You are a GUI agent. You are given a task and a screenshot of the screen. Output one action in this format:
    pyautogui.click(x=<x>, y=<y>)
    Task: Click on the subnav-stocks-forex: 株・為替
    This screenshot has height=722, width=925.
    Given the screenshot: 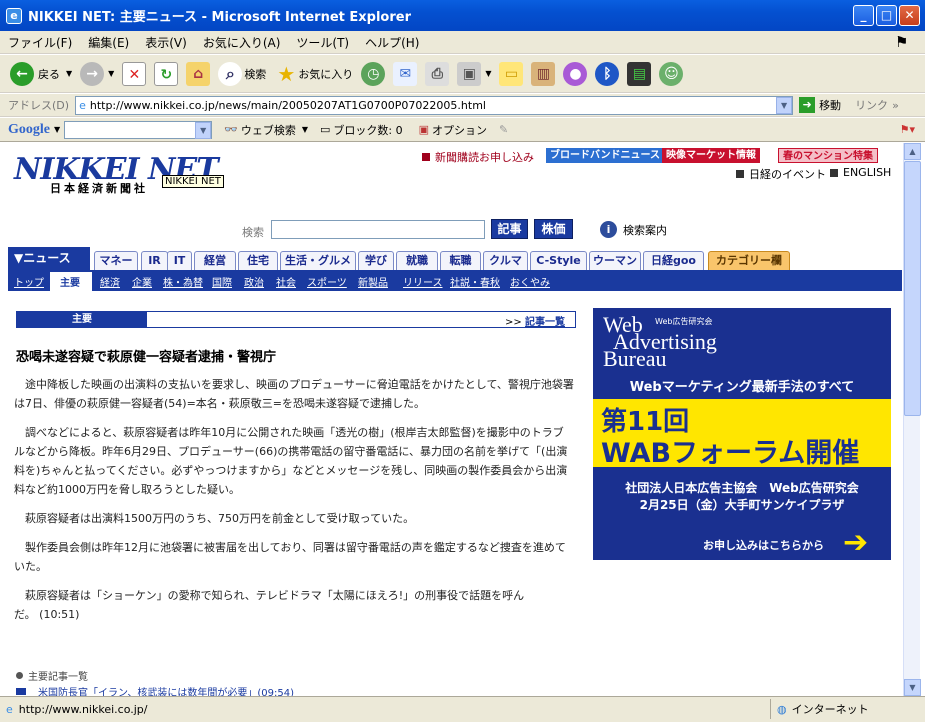 What is the action you would take?
    pyautogui.click(x=183, y=281)
    